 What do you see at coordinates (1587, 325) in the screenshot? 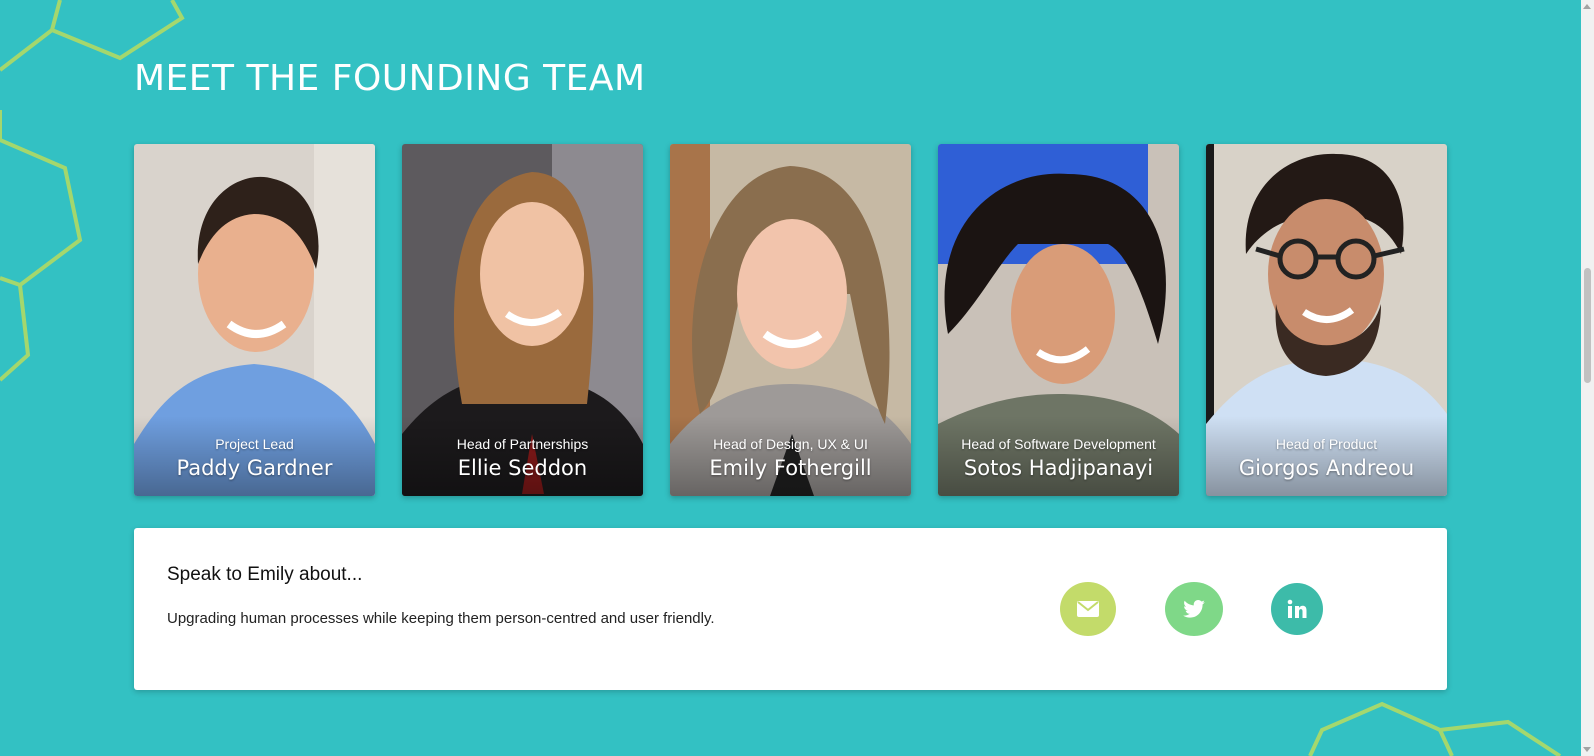
I see `scroll-thumb` at bounding box center [1587, 325].